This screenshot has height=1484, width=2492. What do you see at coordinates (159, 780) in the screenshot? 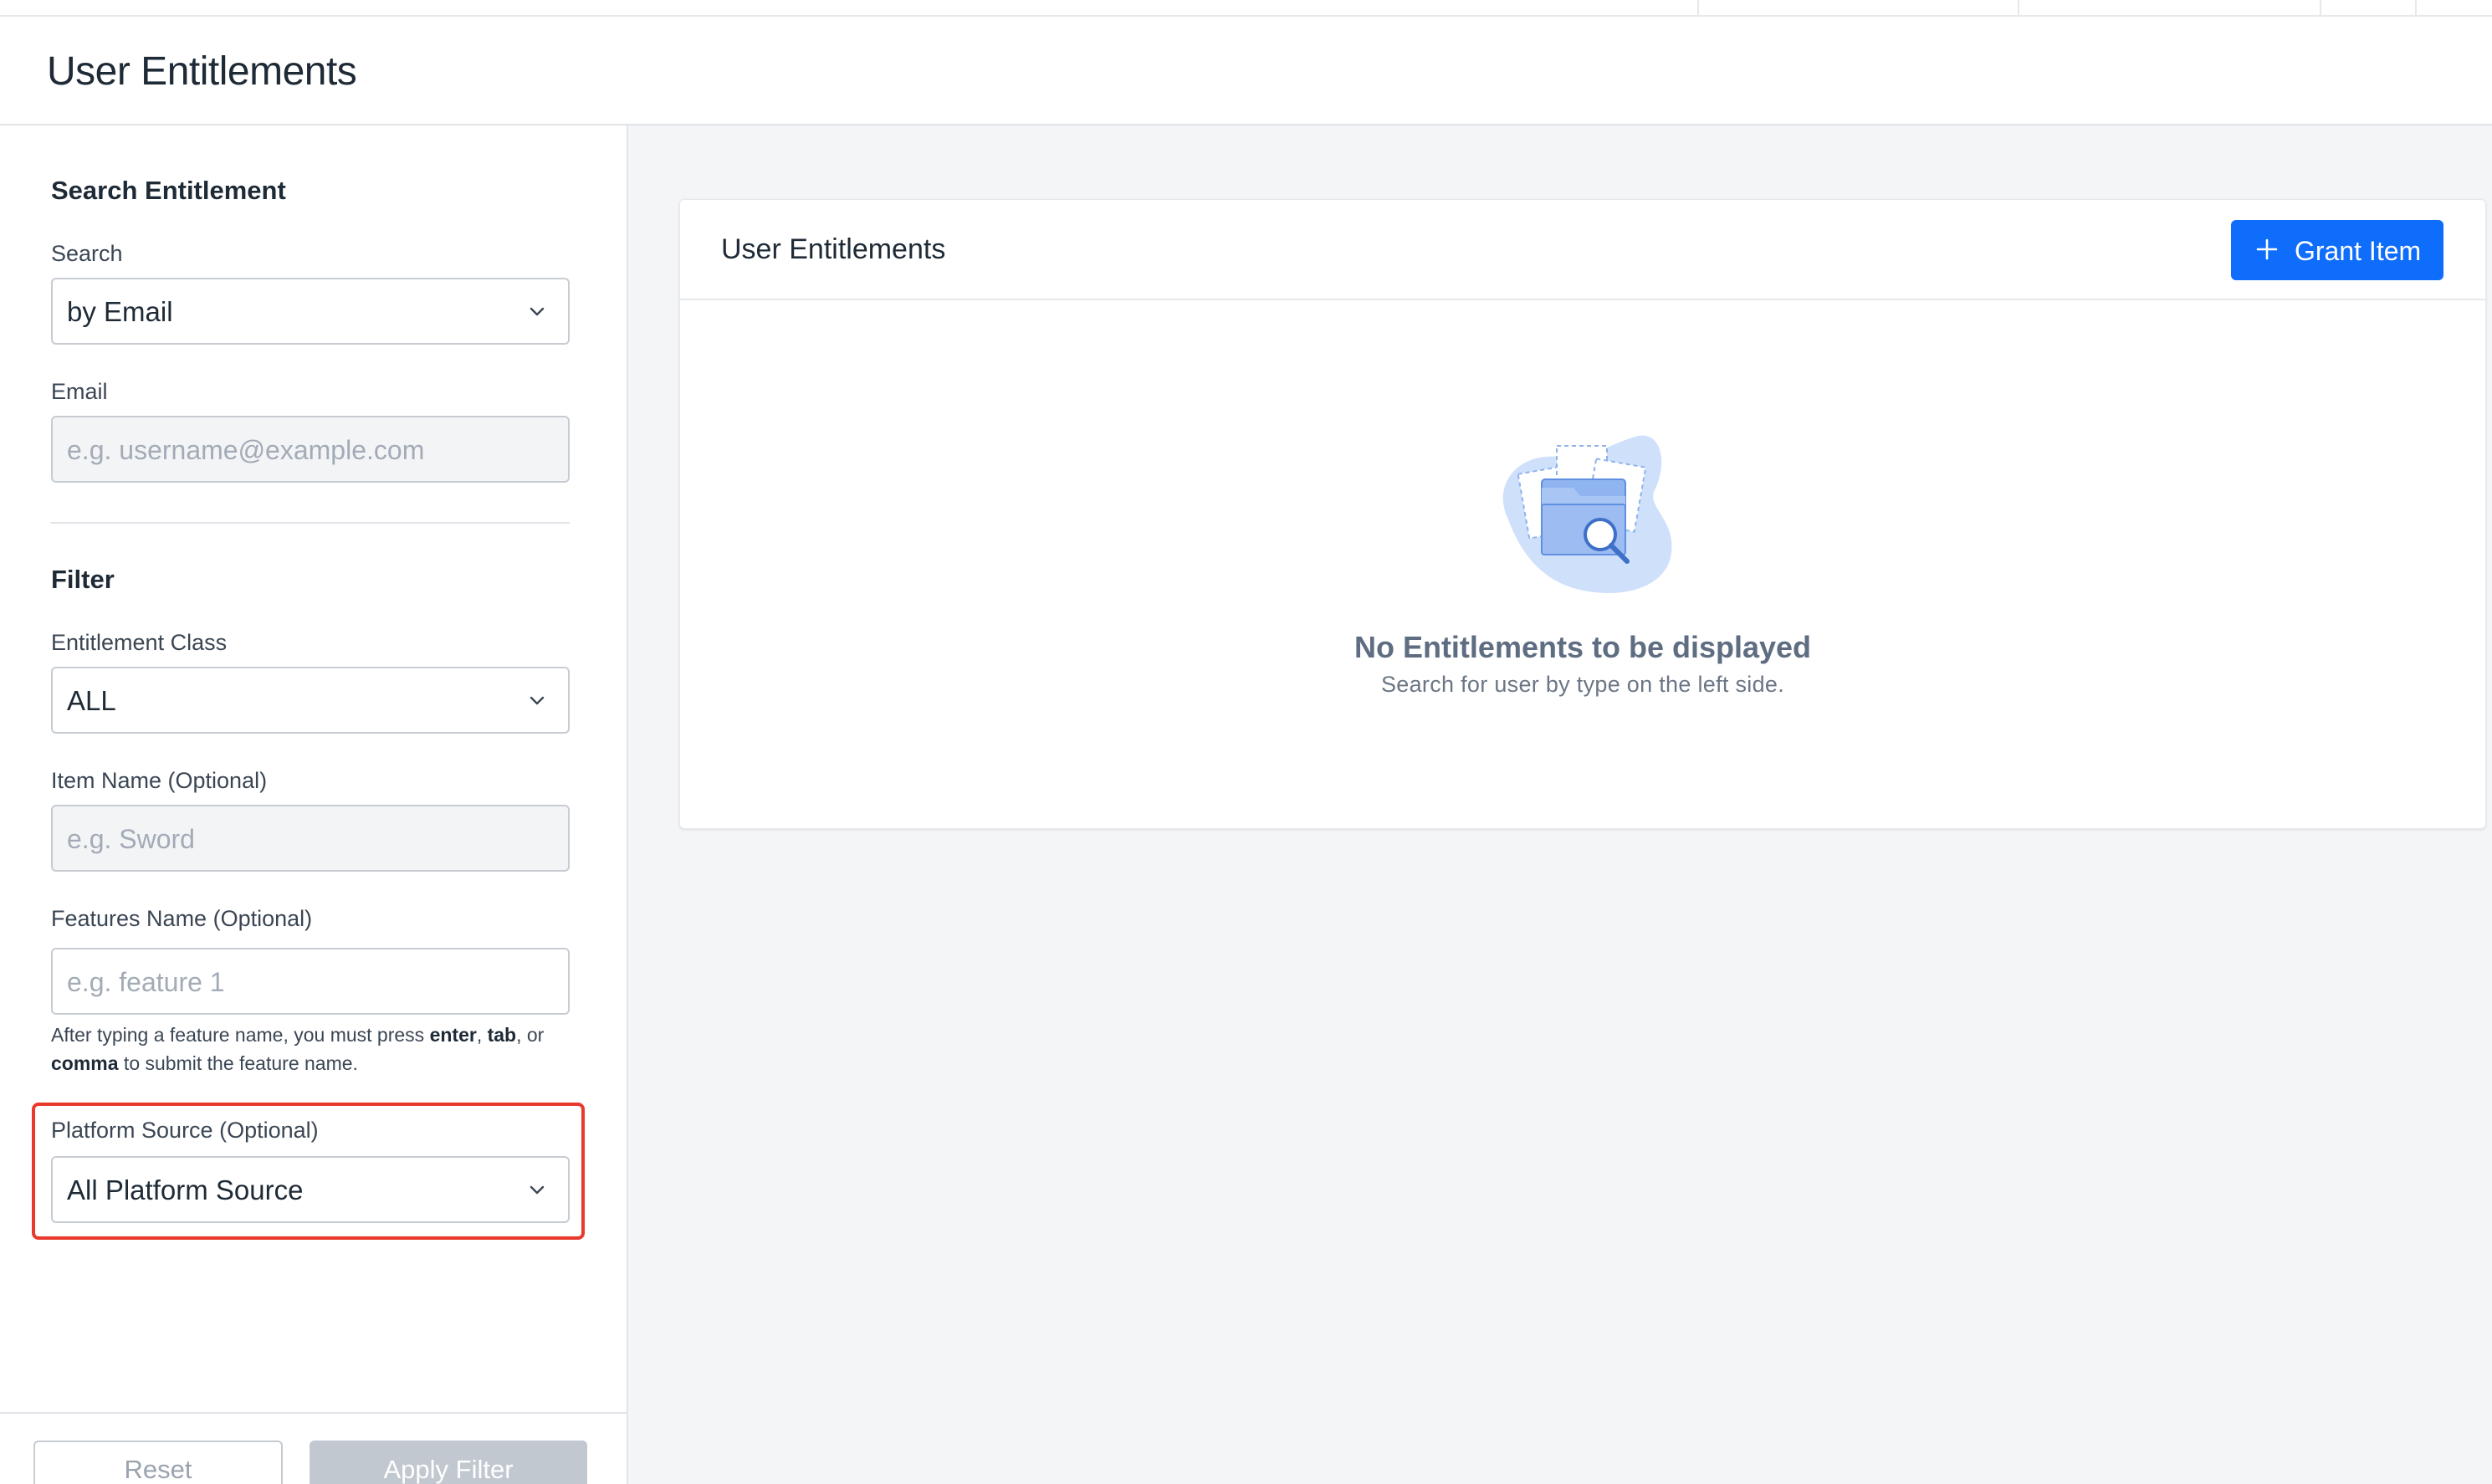
I see `item-name-label: Item Name (Optional)` at bounding box center [159, 780].